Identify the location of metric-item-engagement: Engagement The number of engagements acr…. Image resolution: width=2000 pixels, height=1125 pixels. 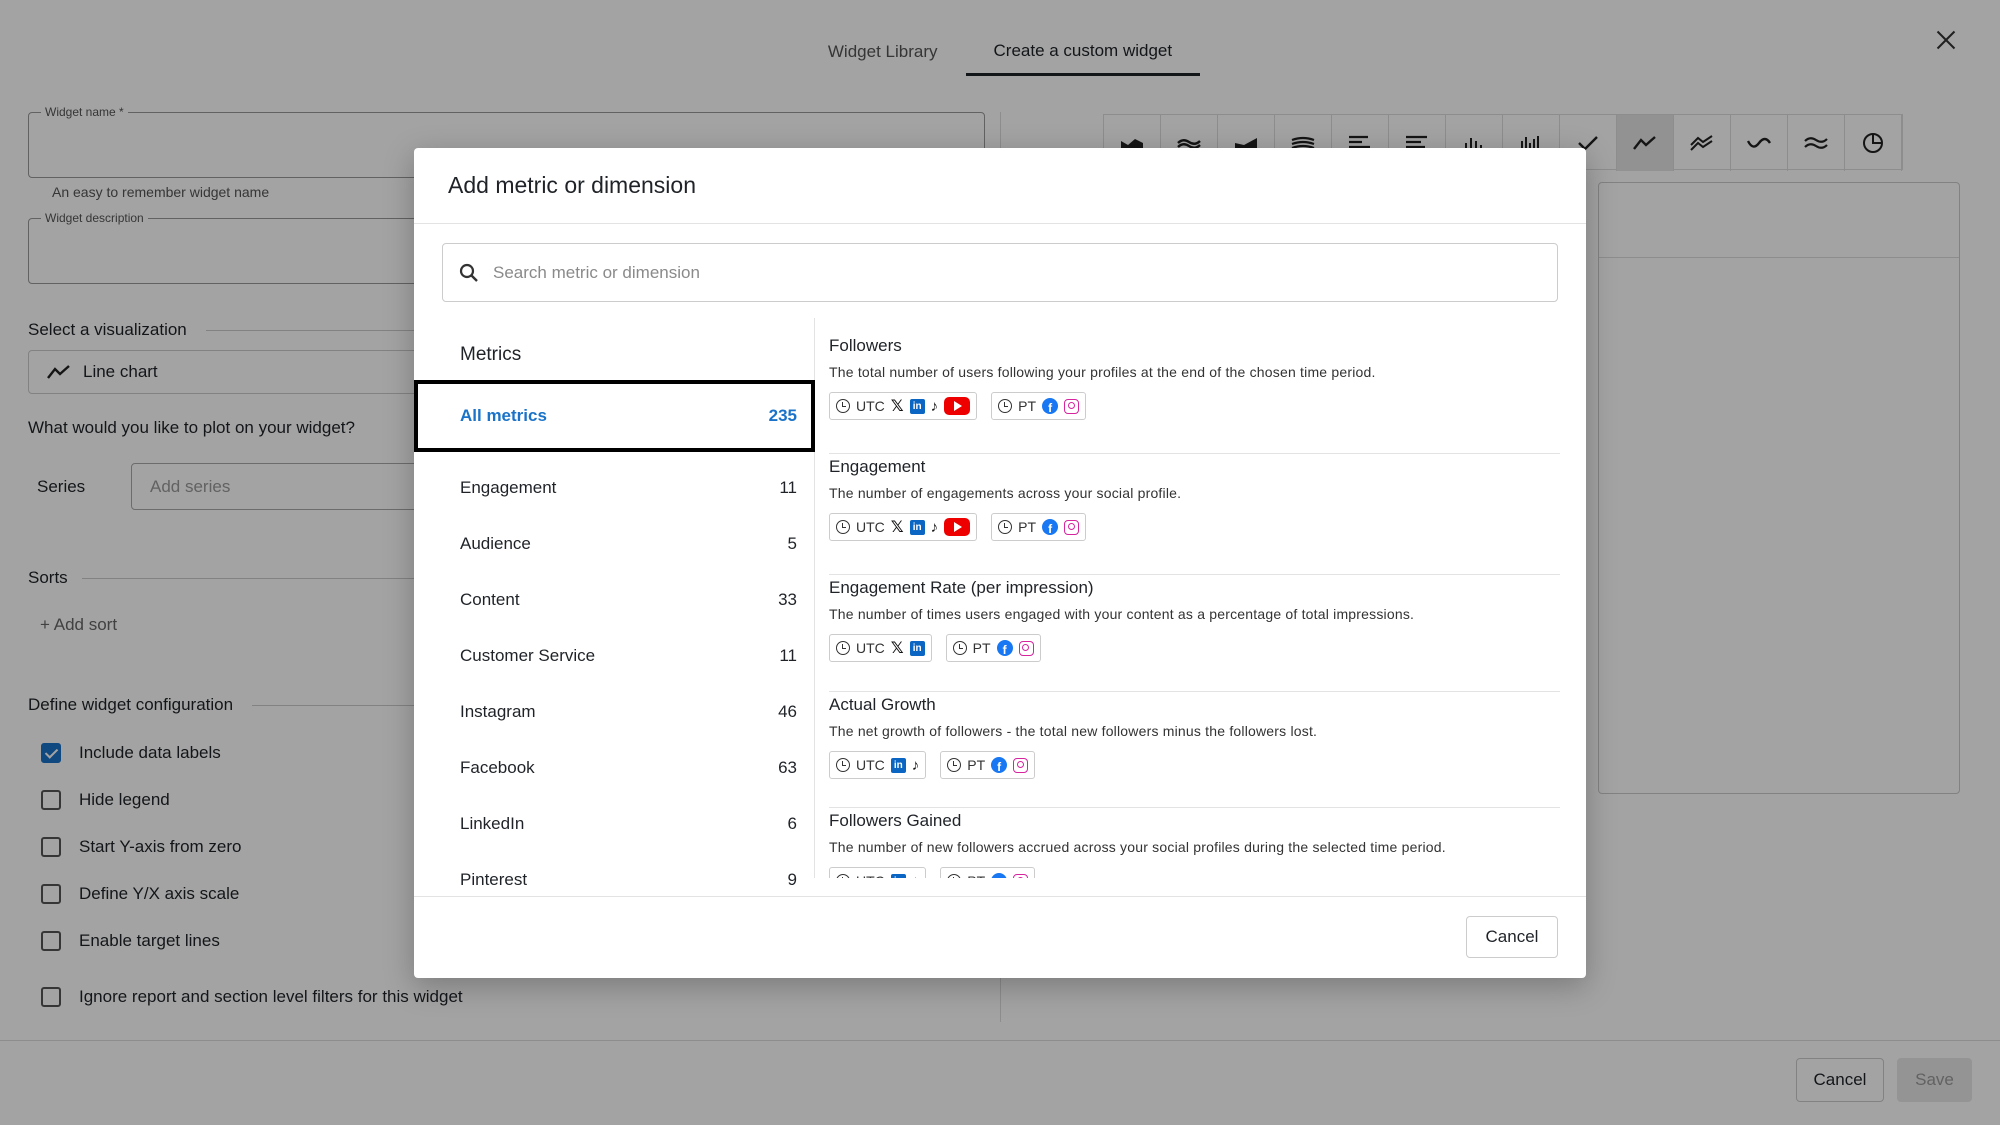
(1194, 499).